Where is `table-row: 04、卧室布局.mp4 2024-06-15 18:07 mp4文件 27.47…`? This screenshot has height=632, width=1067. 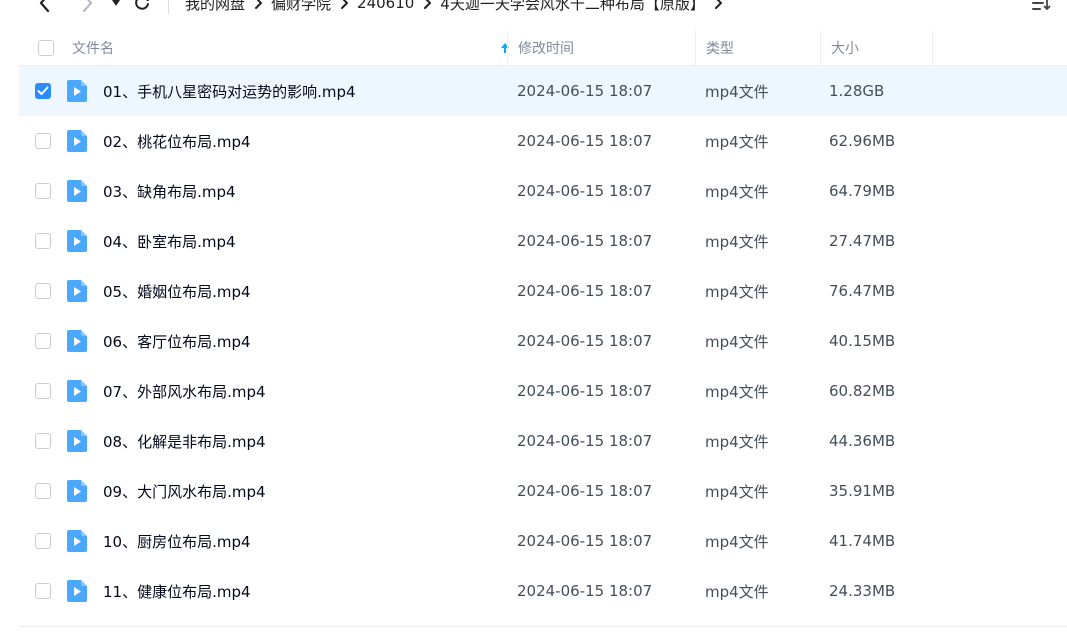
table-row: 04、卧室布局.mp4 2024-06-15 18:07 mp4文件 27.47… is located at coordinates (543, 241).